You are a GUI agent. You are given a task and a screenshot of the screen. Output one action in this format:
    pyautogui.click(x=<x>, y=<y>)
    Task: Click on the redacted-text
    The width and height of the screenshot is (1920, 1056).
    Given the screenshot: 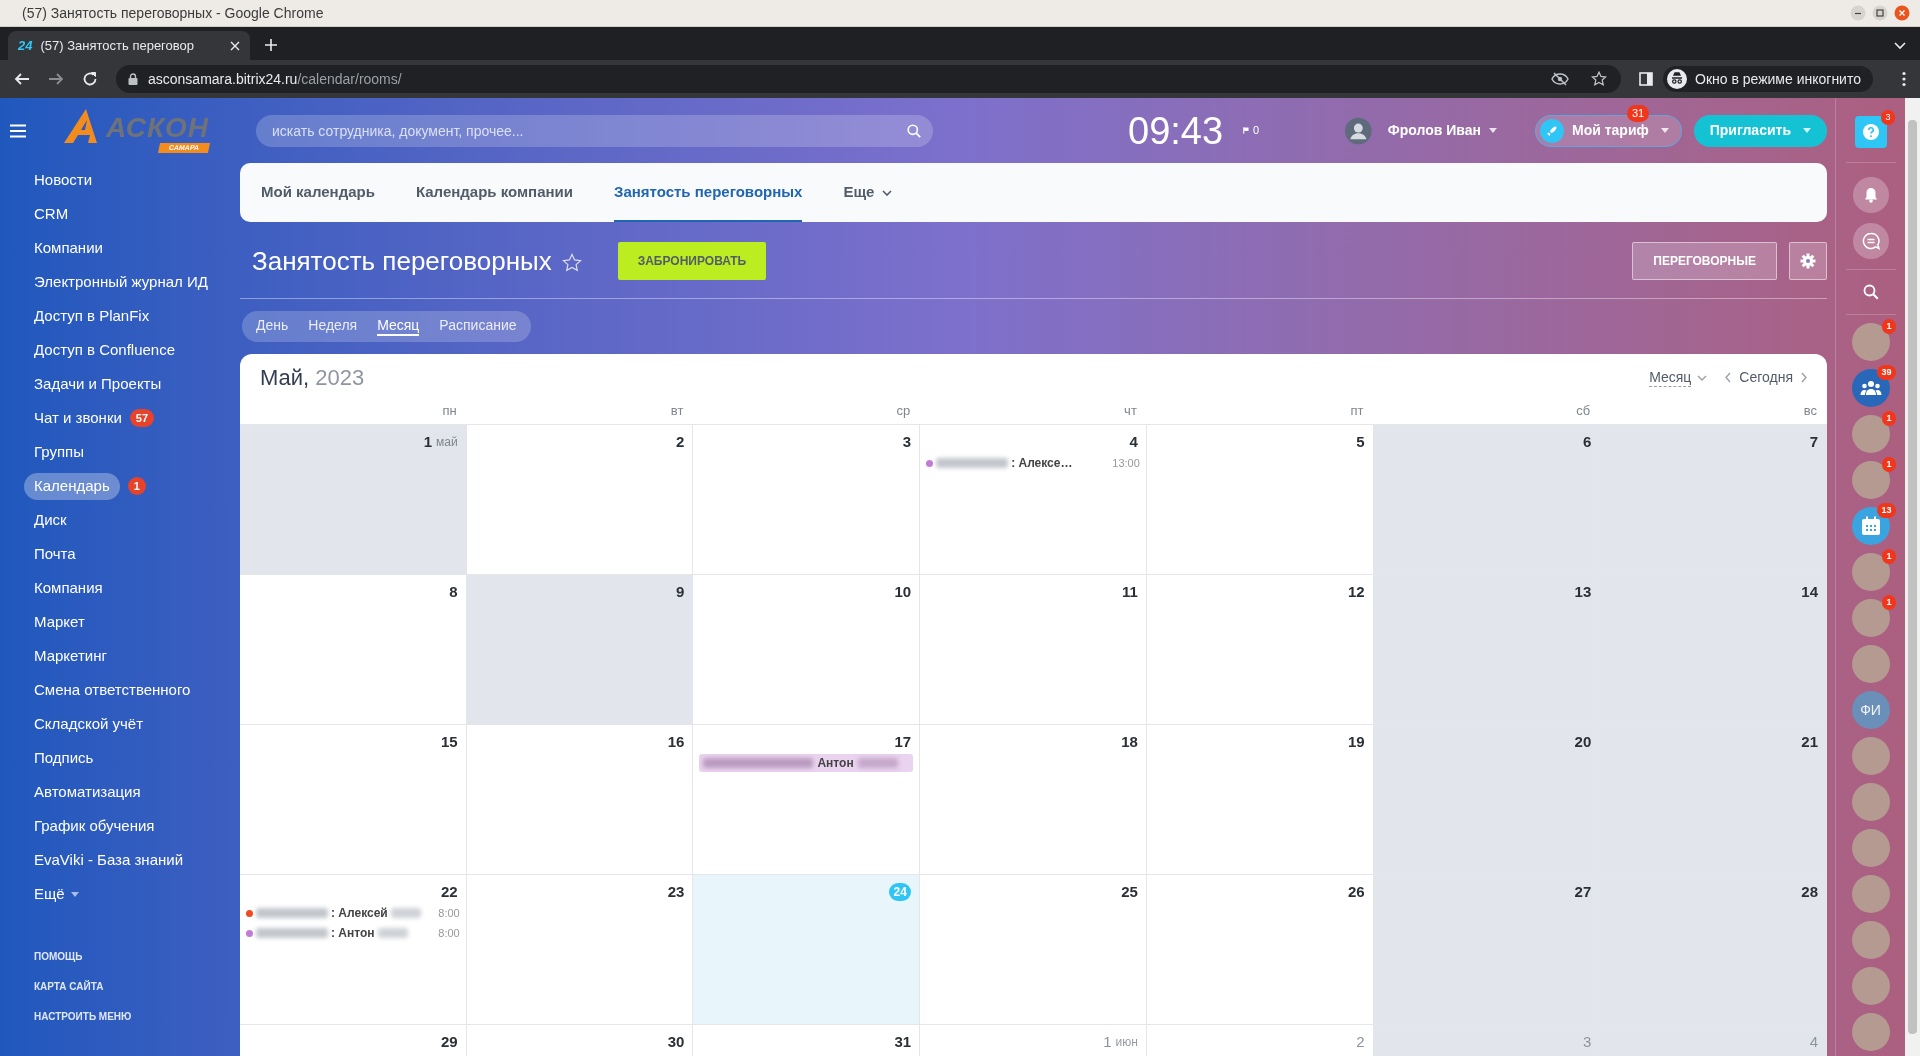 What is the action you would take?
    pyautogui.click(x=392, y=933)
    